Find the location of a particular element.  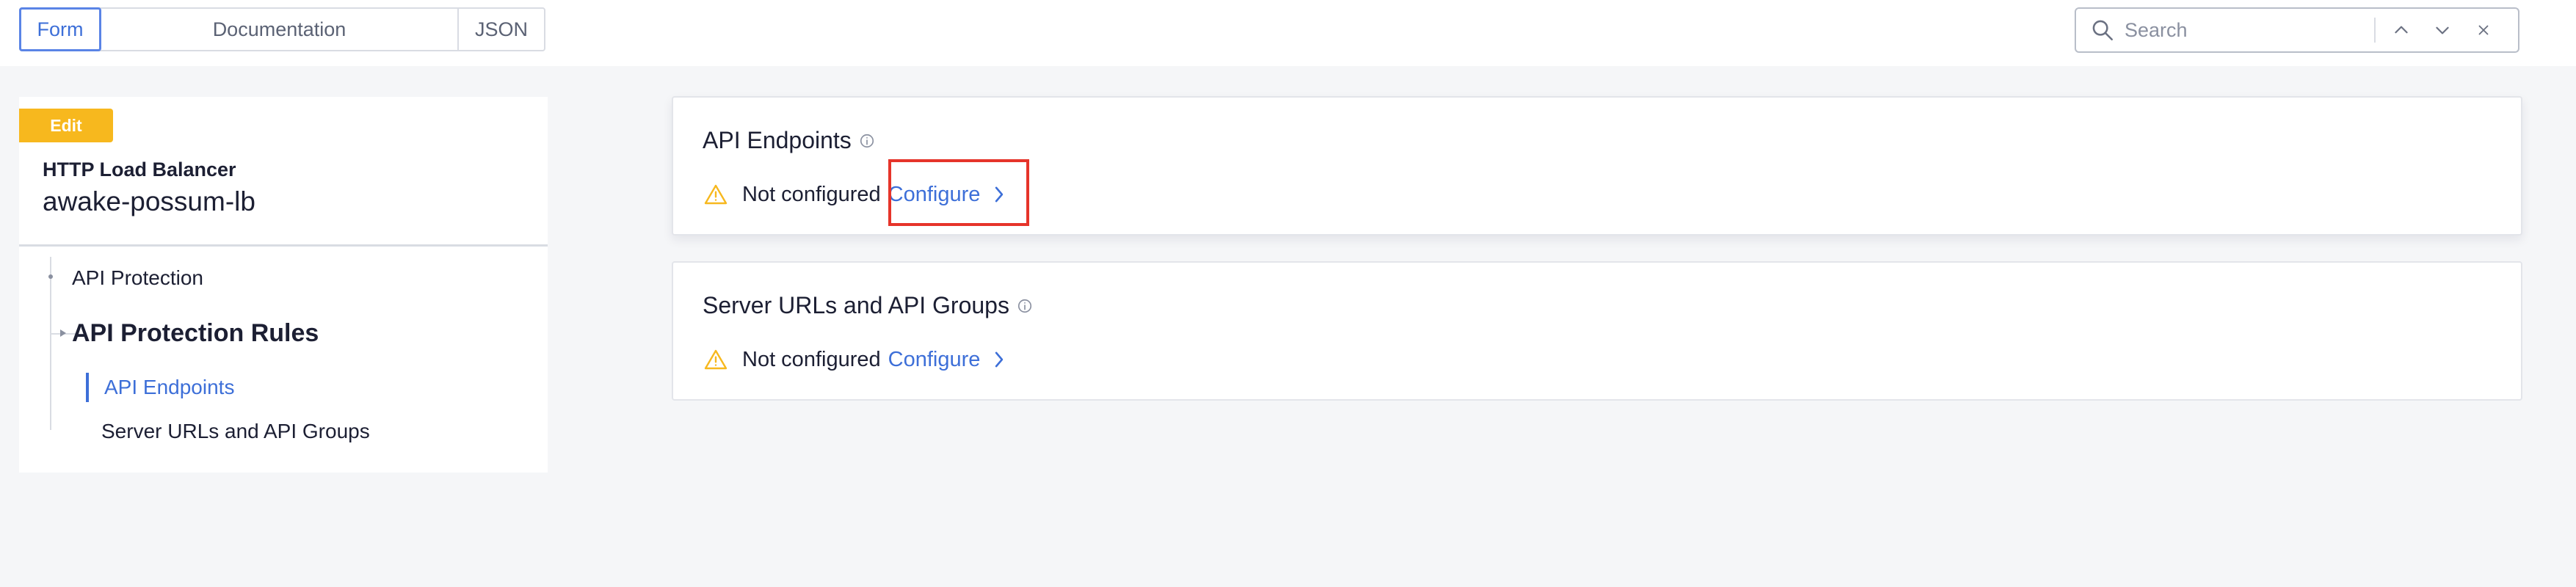

card-title-text: API Endpoints is located at coordinates (778, 140).